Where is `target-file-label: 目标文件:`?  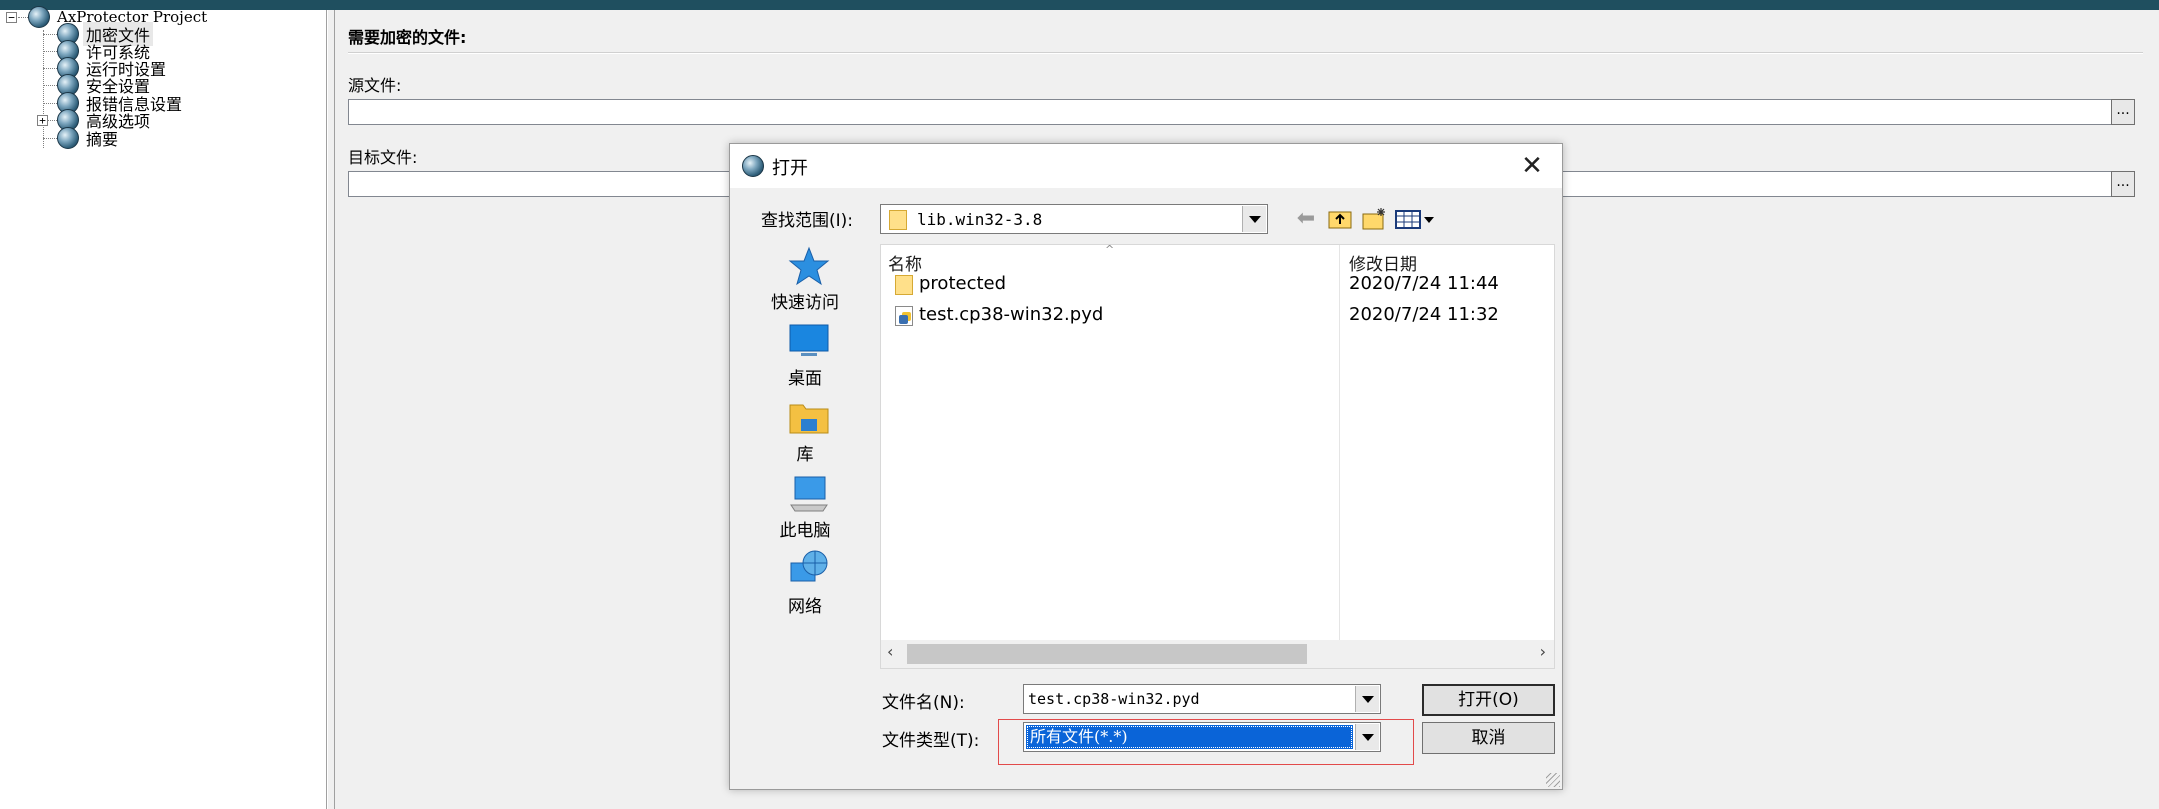 target-file-label: 目标文件: is located at coordinates (383, 157).